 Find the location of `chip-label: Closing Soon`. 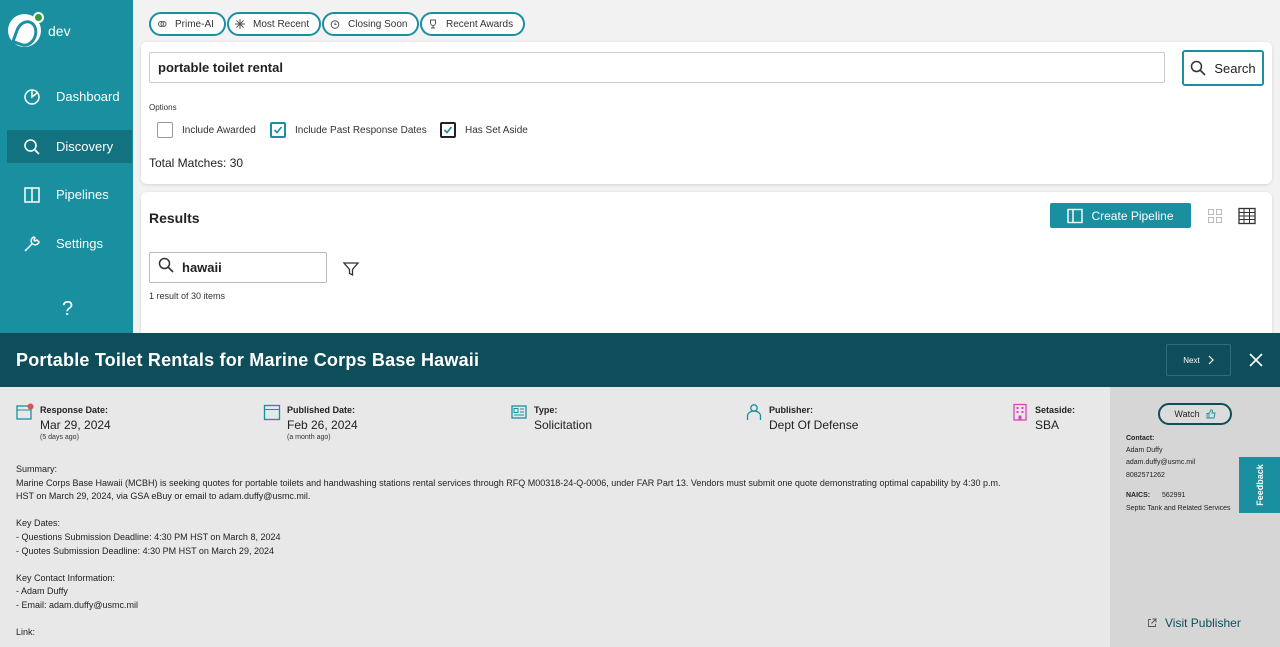

chip-label: Closing Soon is located at coordinates (378, 24).